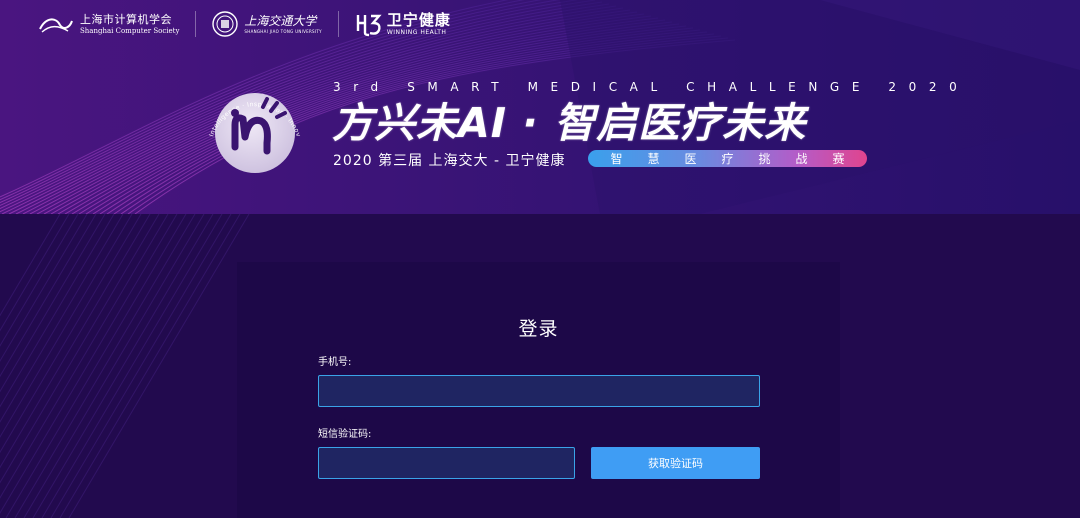 This screenshot has height=518, width=1080. What do you see at coordinates (446, 463) in the screenshot?
I see `sms-code-input` at bounding box center [446, 463].